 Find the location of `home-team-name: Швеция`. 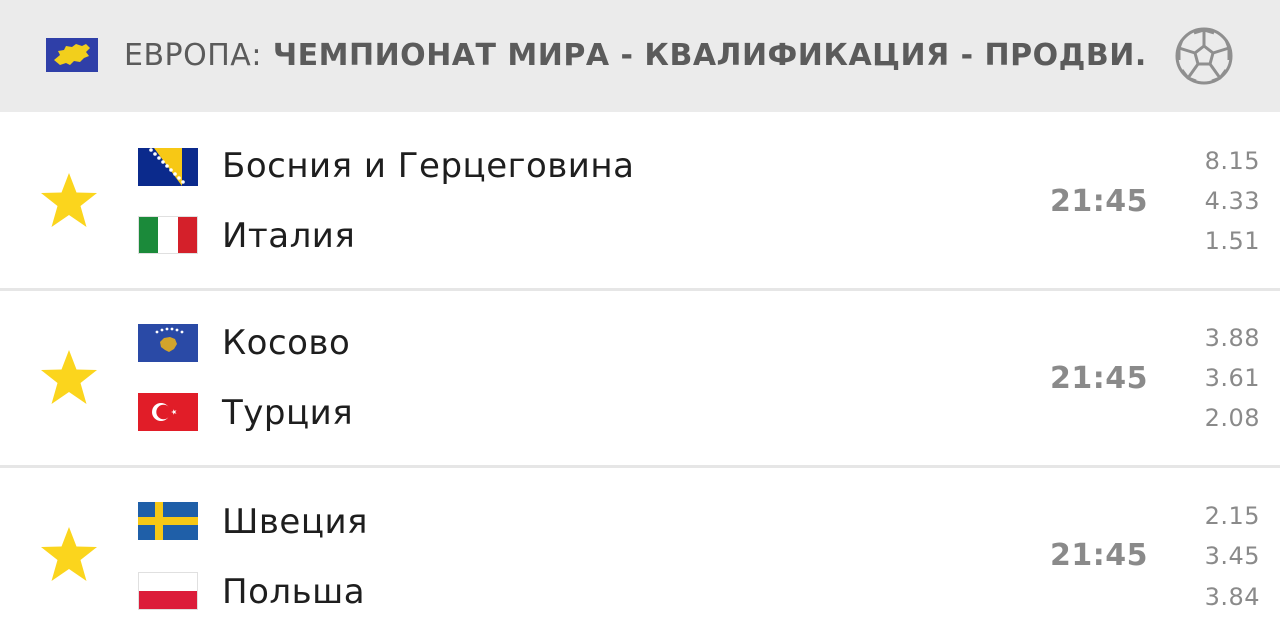

home-team-name: Швеция is located at coordinates (295, 522).